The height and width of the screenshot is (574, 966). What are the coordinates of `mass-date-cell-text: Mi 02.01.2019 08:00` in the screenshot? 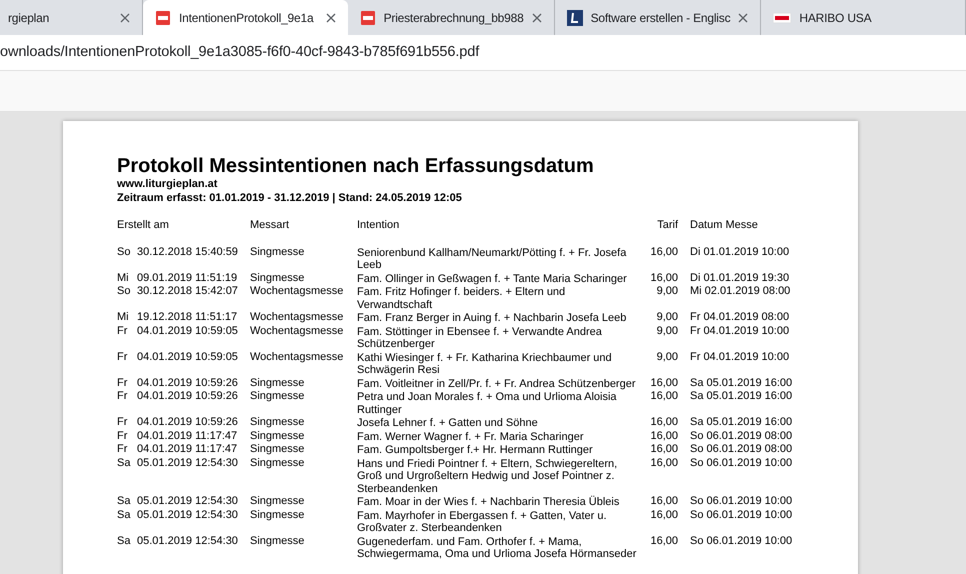 It's located at (739, 291).